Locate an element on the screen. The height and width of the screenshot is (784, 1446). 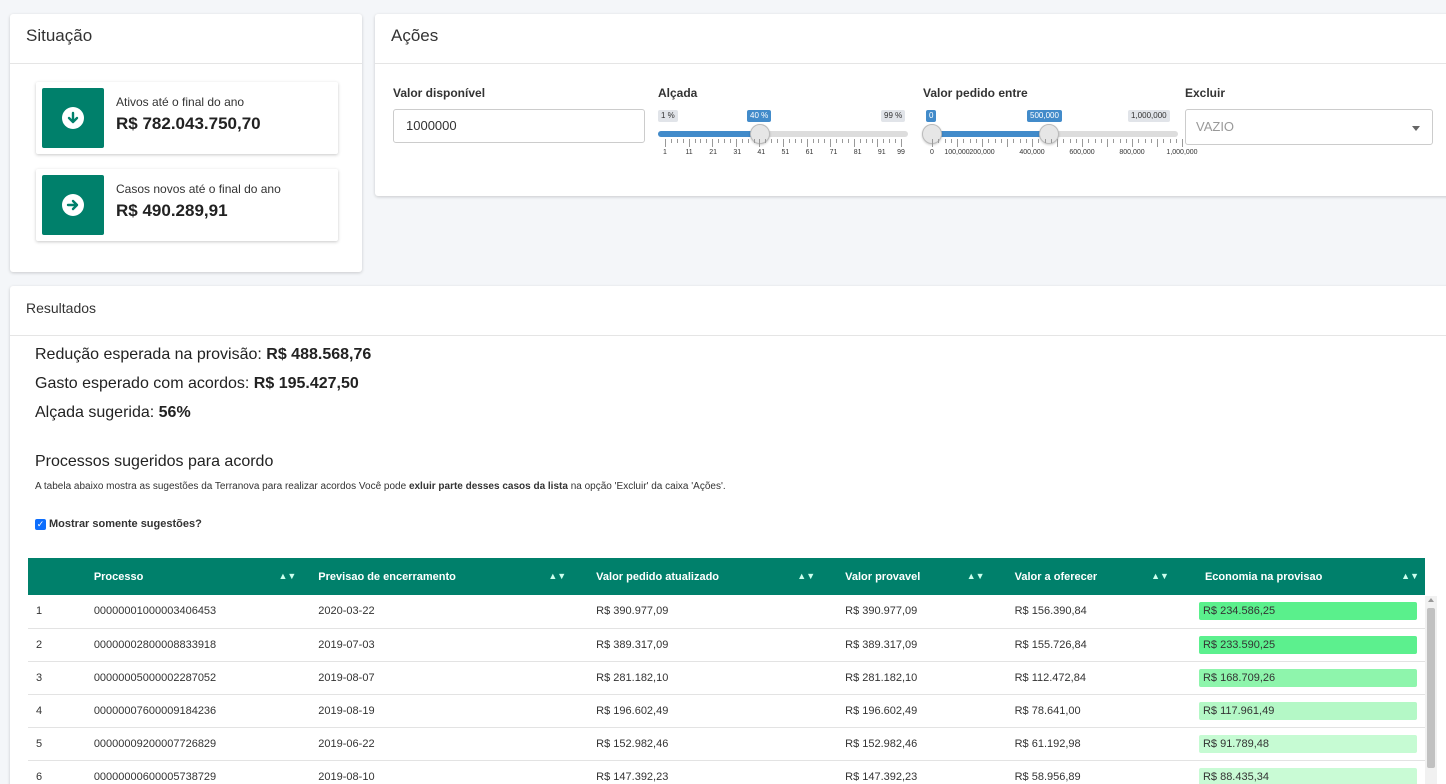
cell-oferecer: R$ 156.390,84 is located at coordinates (1082, 612).